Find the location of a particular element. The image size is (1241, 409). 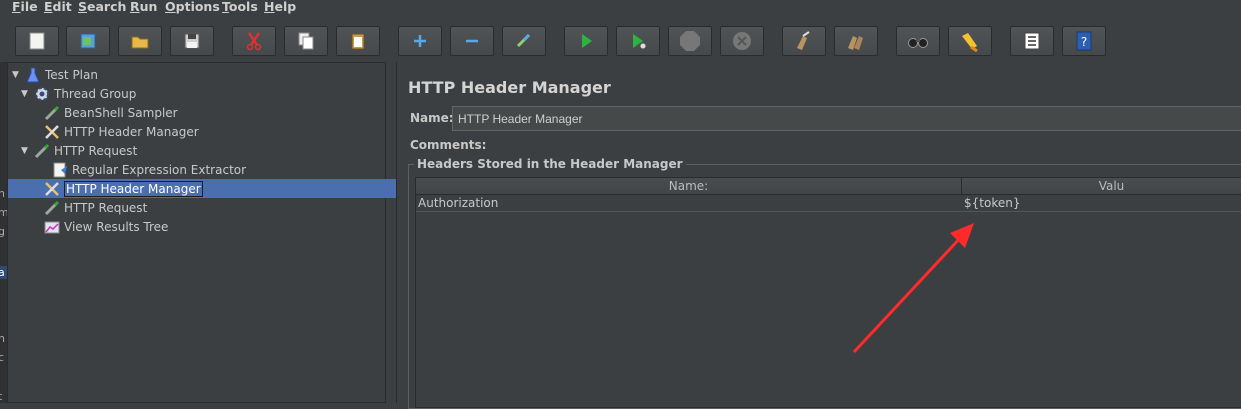

function-helper-icon is located at coordinates (1032, 41).